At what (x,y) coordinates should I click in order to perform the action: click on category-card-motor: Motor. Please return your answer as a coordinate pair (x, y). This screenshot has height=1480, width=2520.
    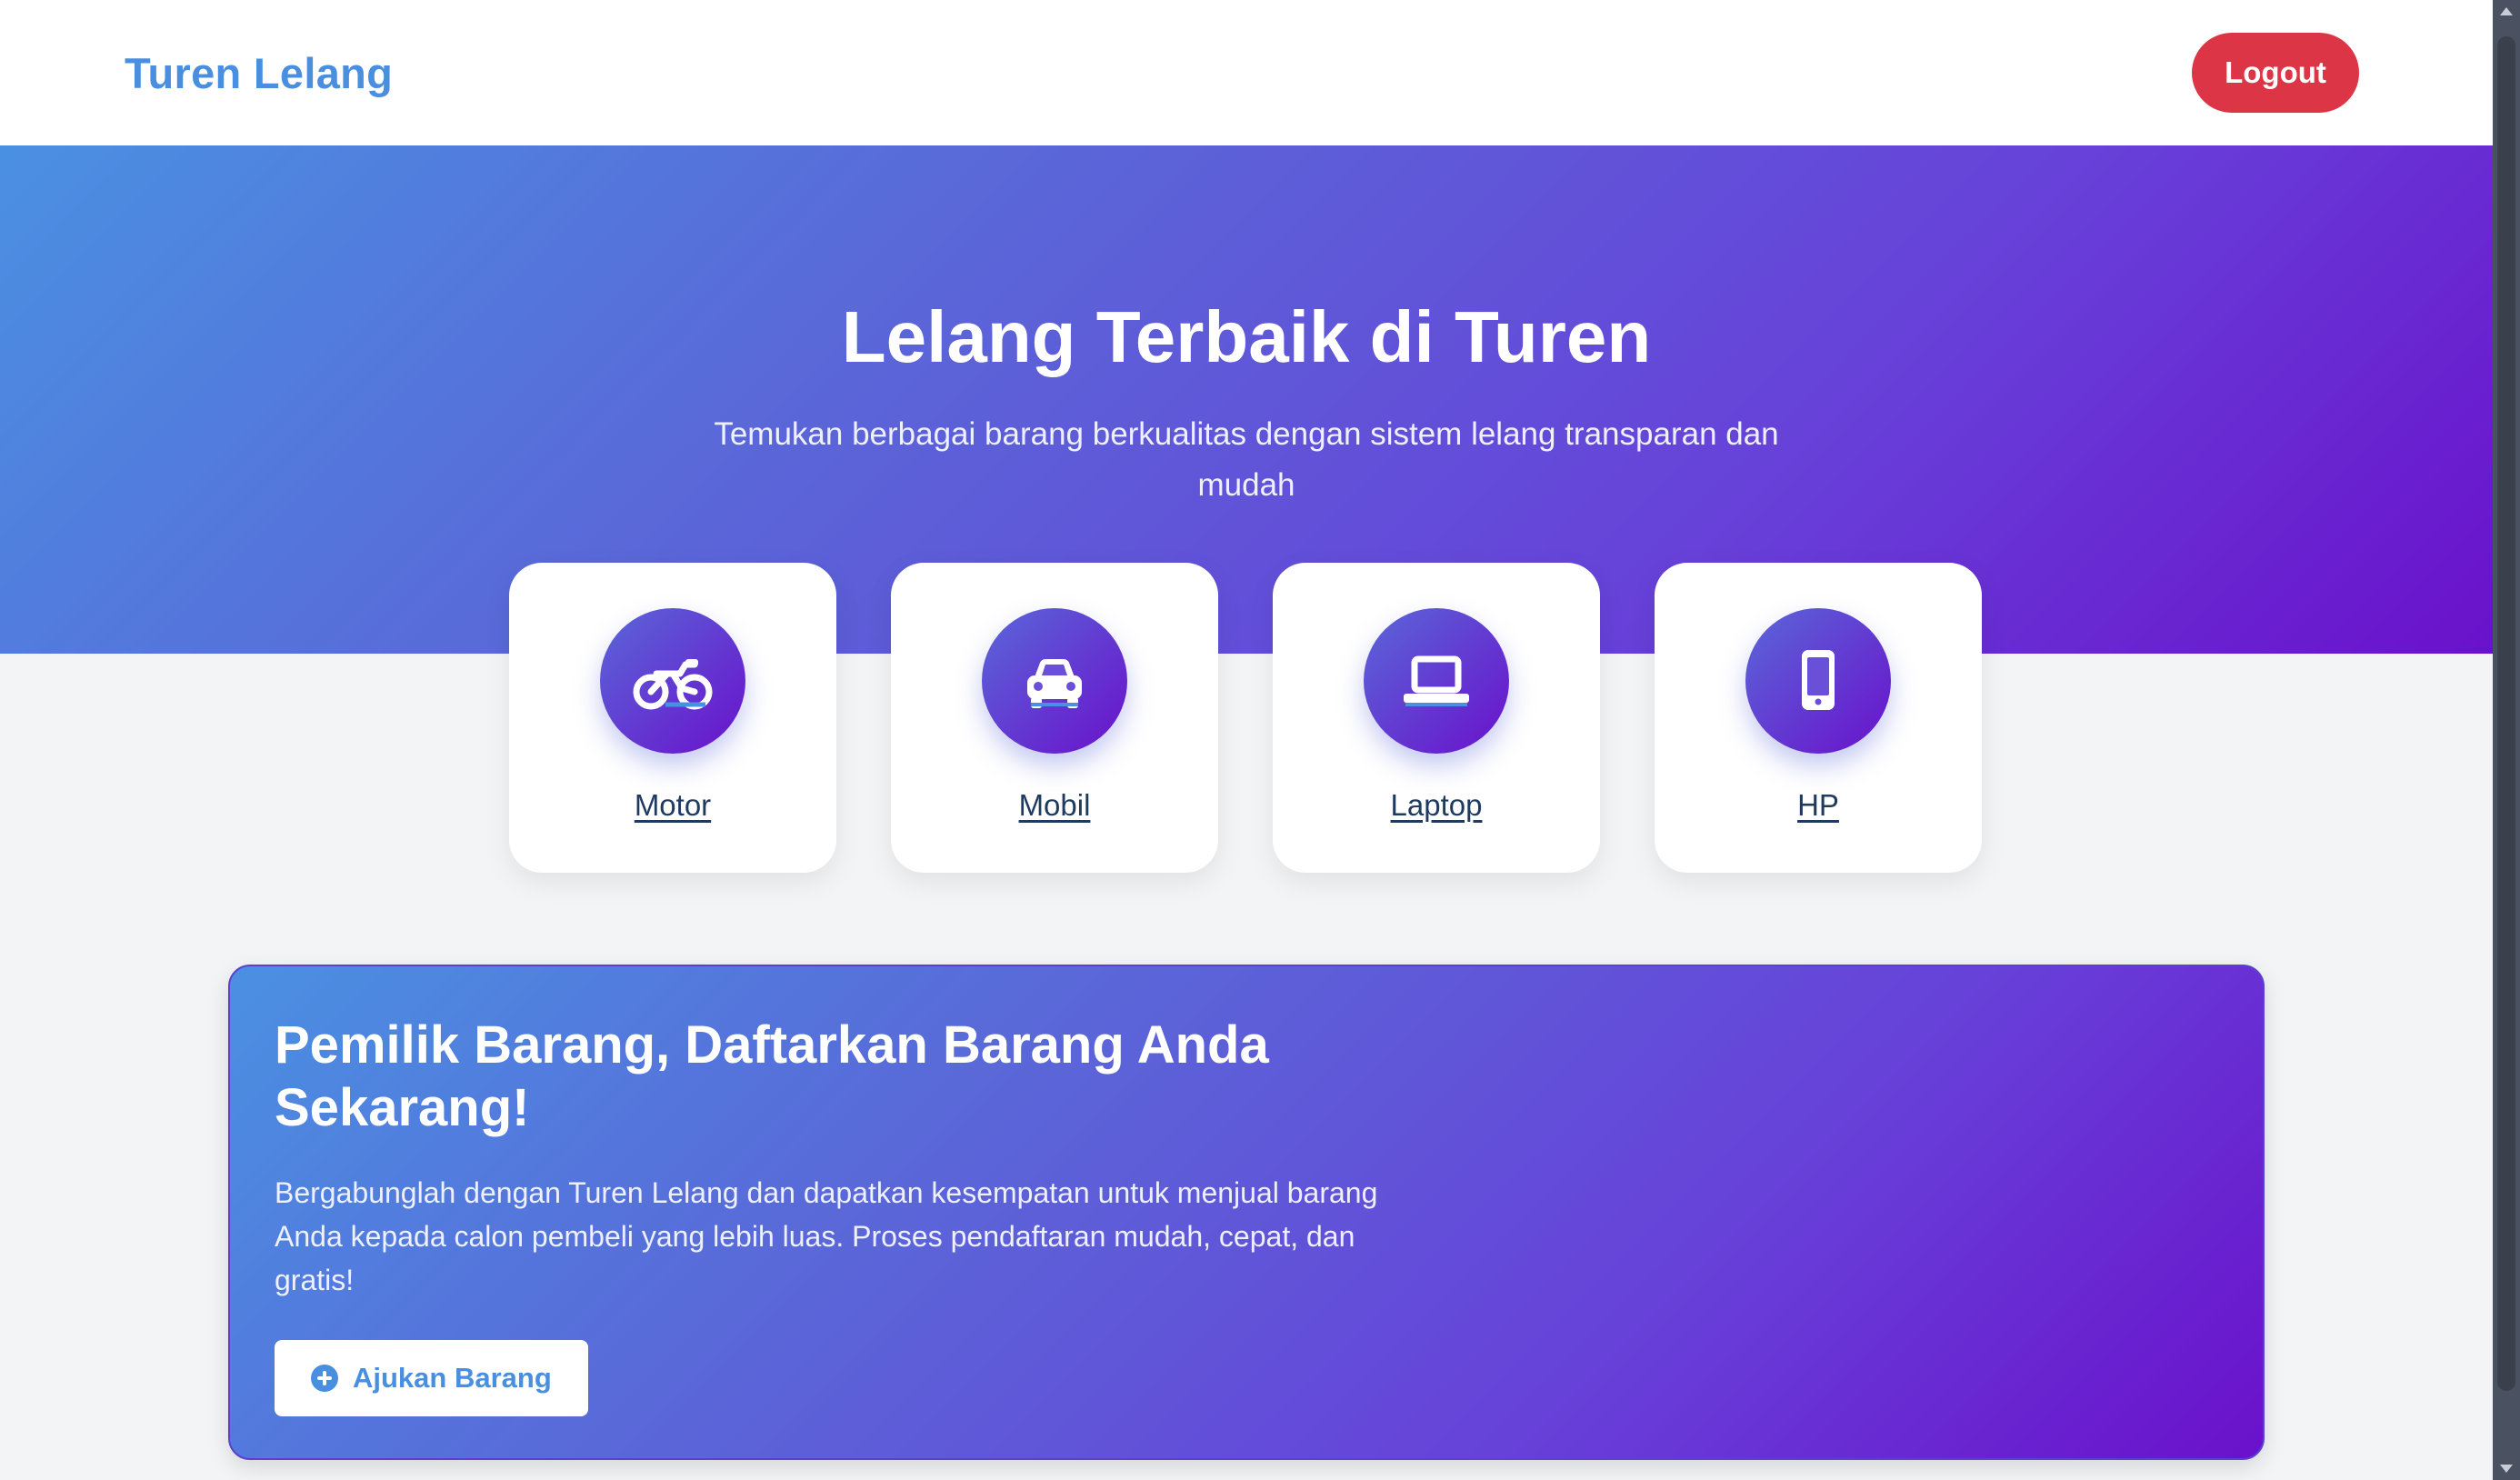
    Looking at the image, I should click on (673, 718).